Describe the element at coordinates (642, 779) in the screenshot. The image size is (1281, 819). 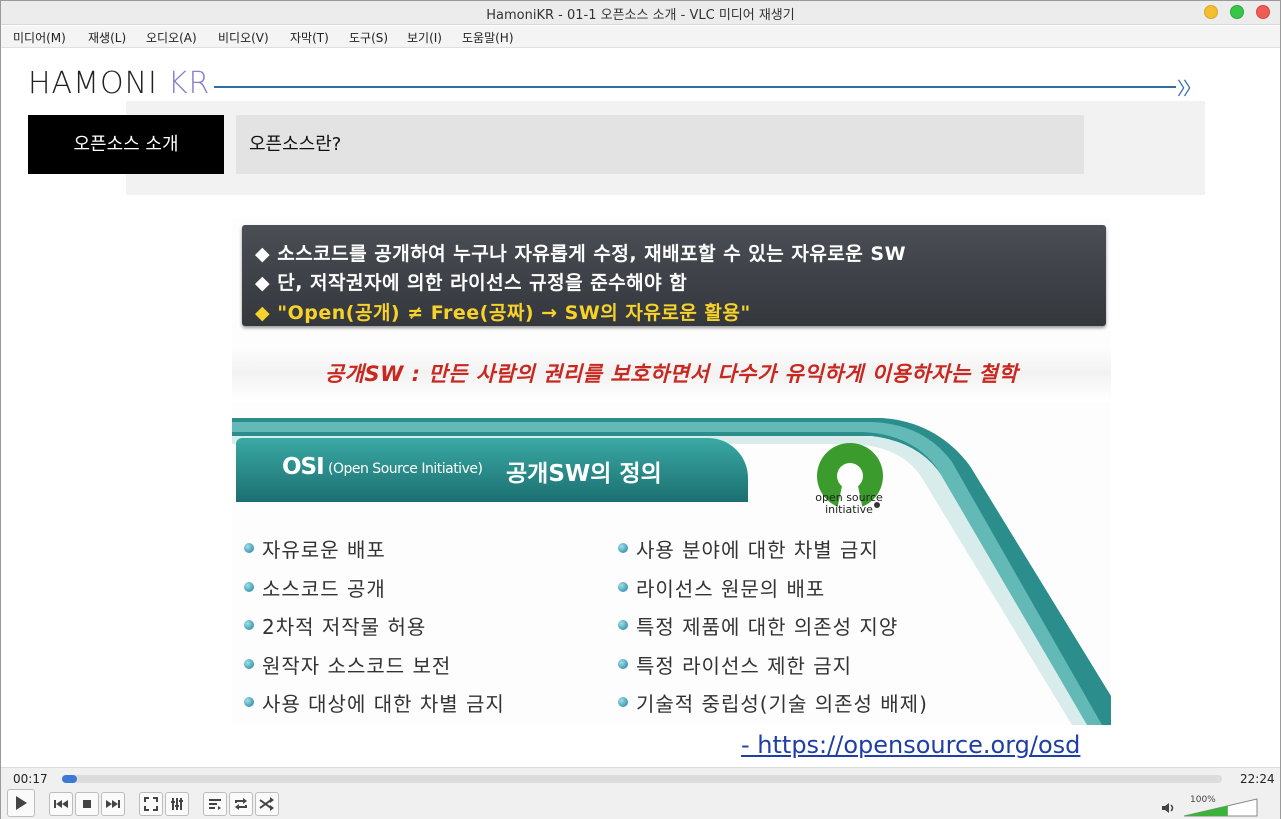
I see `seek-bar` at that location.